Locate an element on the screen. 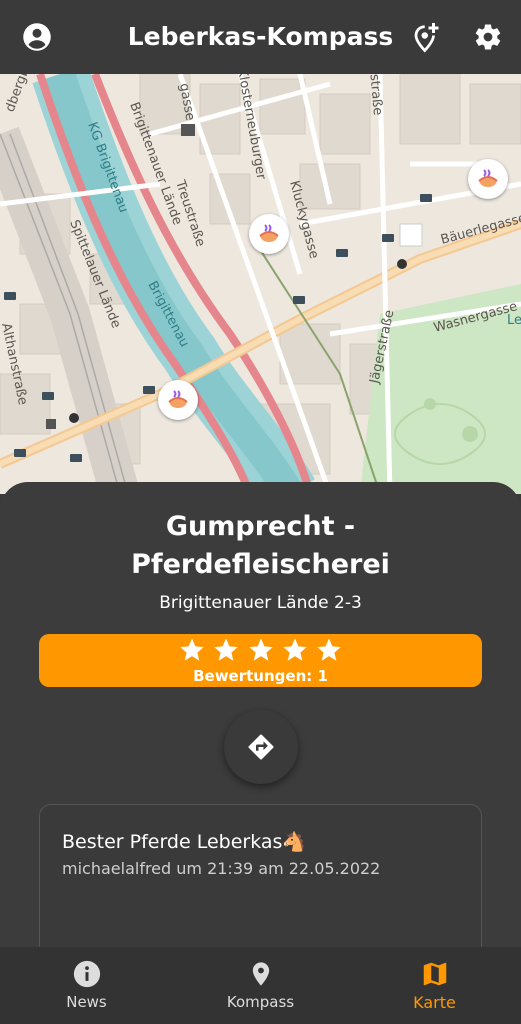 Image resolution: width=521 pixels, height=1024 pixels. add-location-icon is located at coordinates (426, 38).